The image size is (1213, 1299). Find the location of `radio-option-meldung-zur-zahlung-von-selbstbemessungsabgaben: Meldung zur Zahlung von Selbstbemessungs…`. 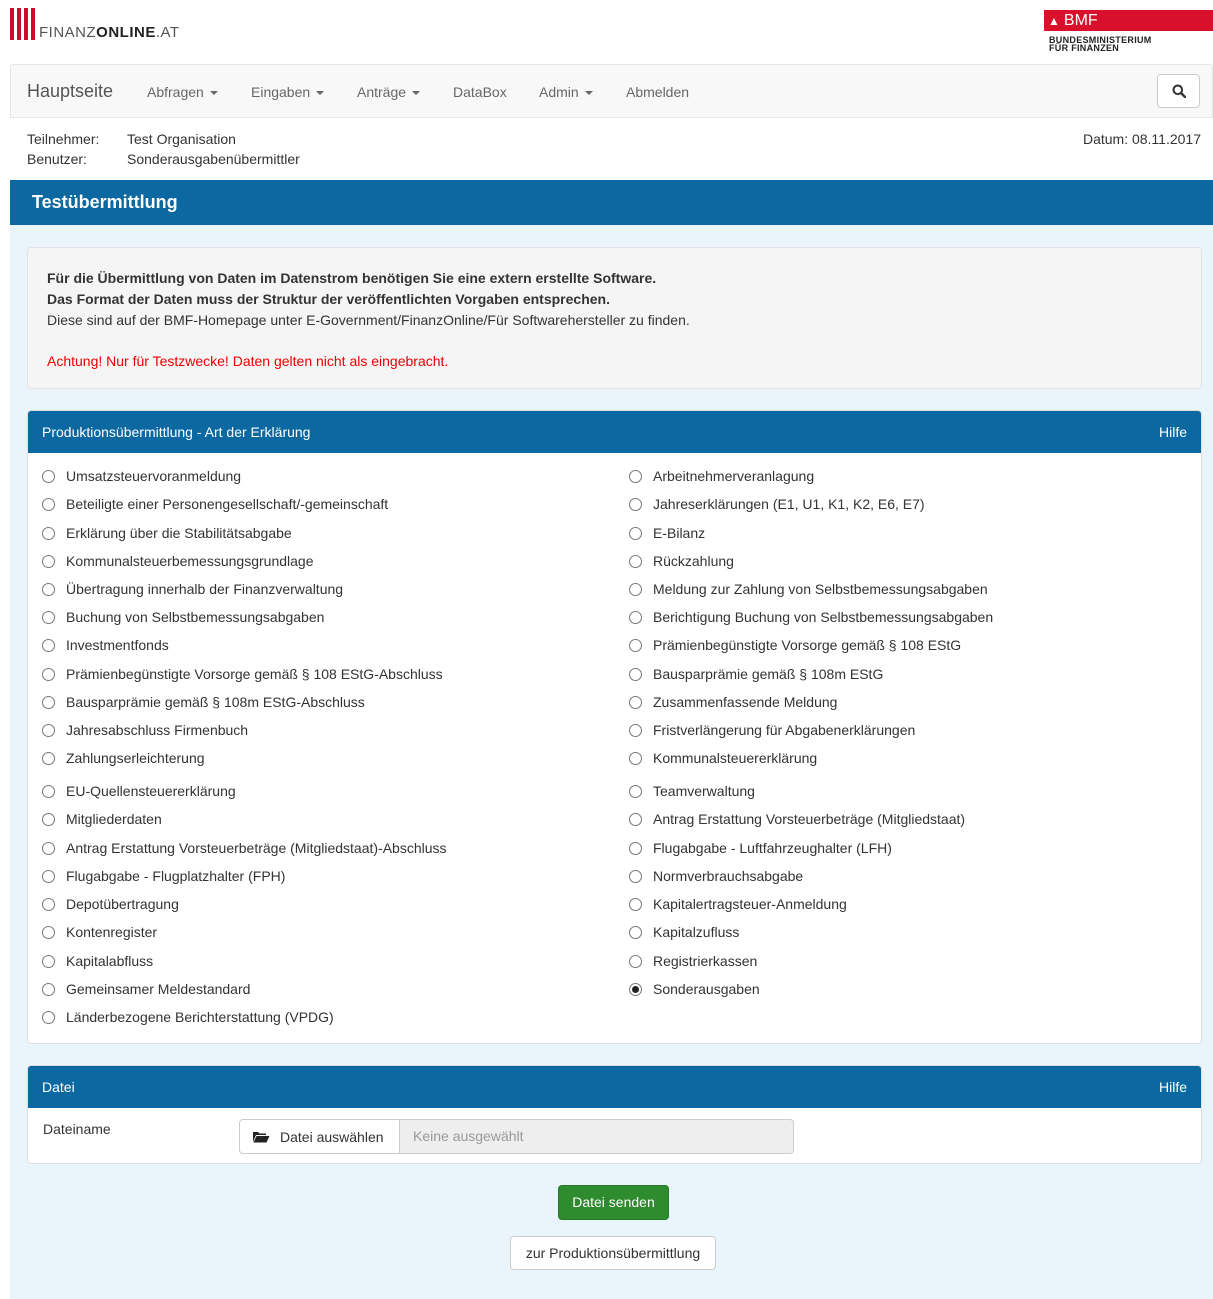

radio-option-meldung-zur-zahlung-von-selbstbemessungsabgaben: Meldung zur Zahlung von Selbstbemessungs… is located at coordinates (808, 589).